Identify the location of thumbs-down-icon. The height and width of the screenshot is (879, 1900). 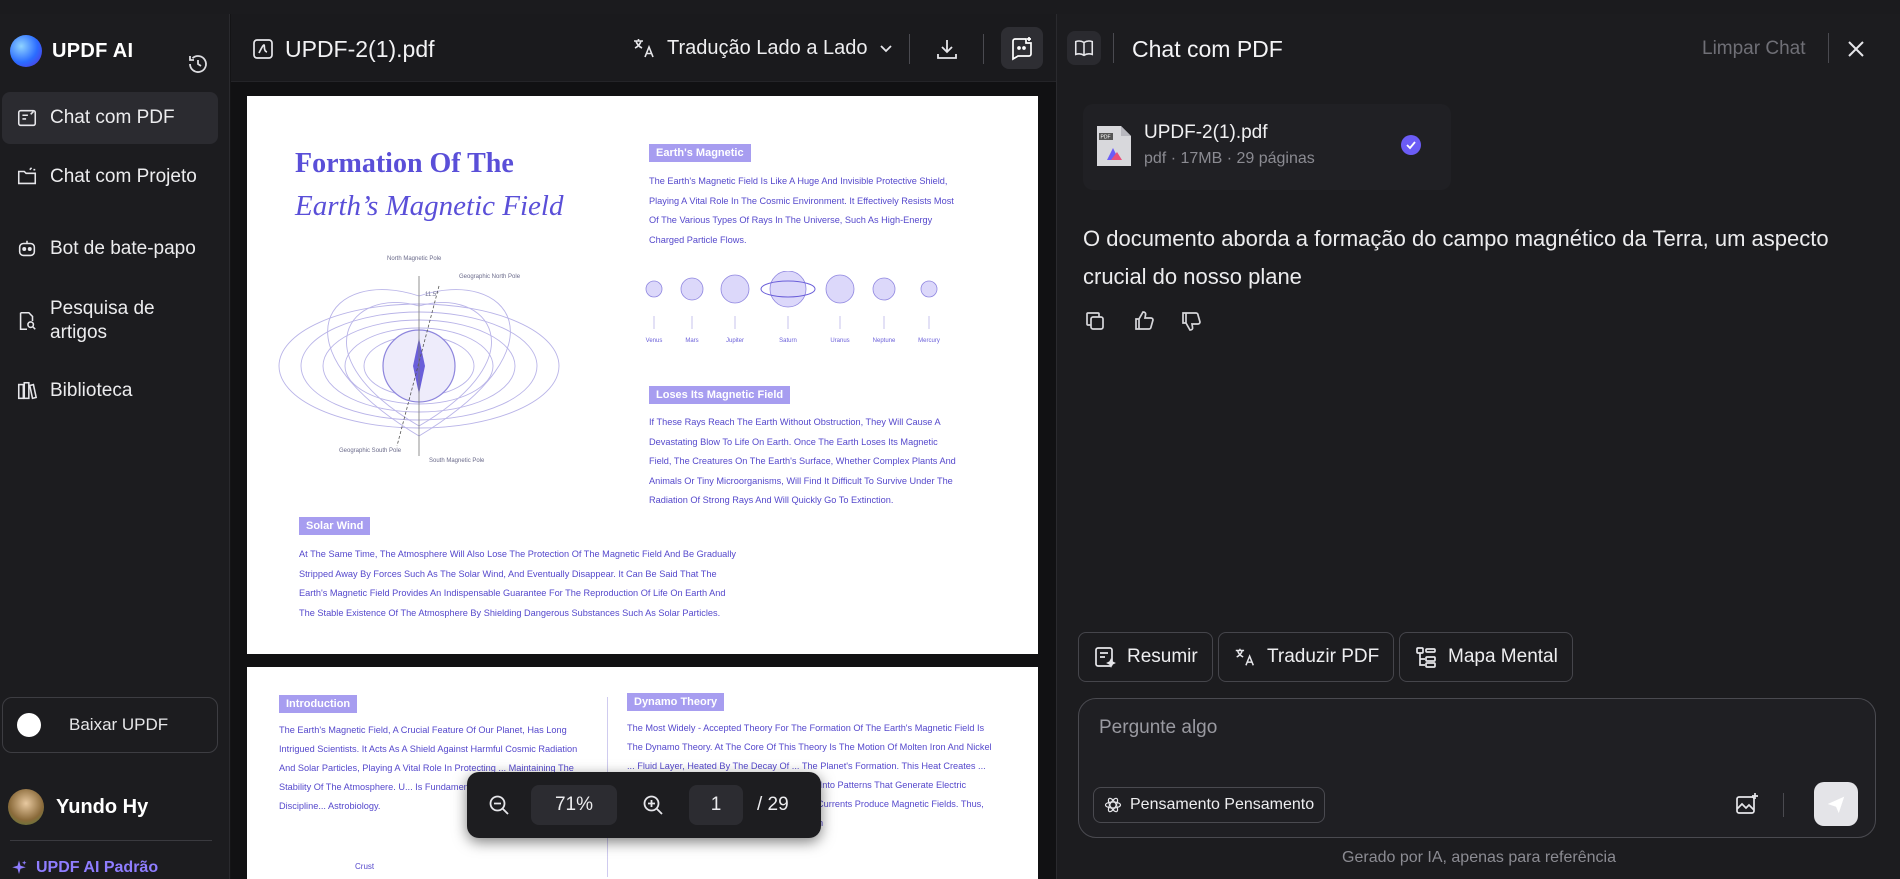
(1191, 321).